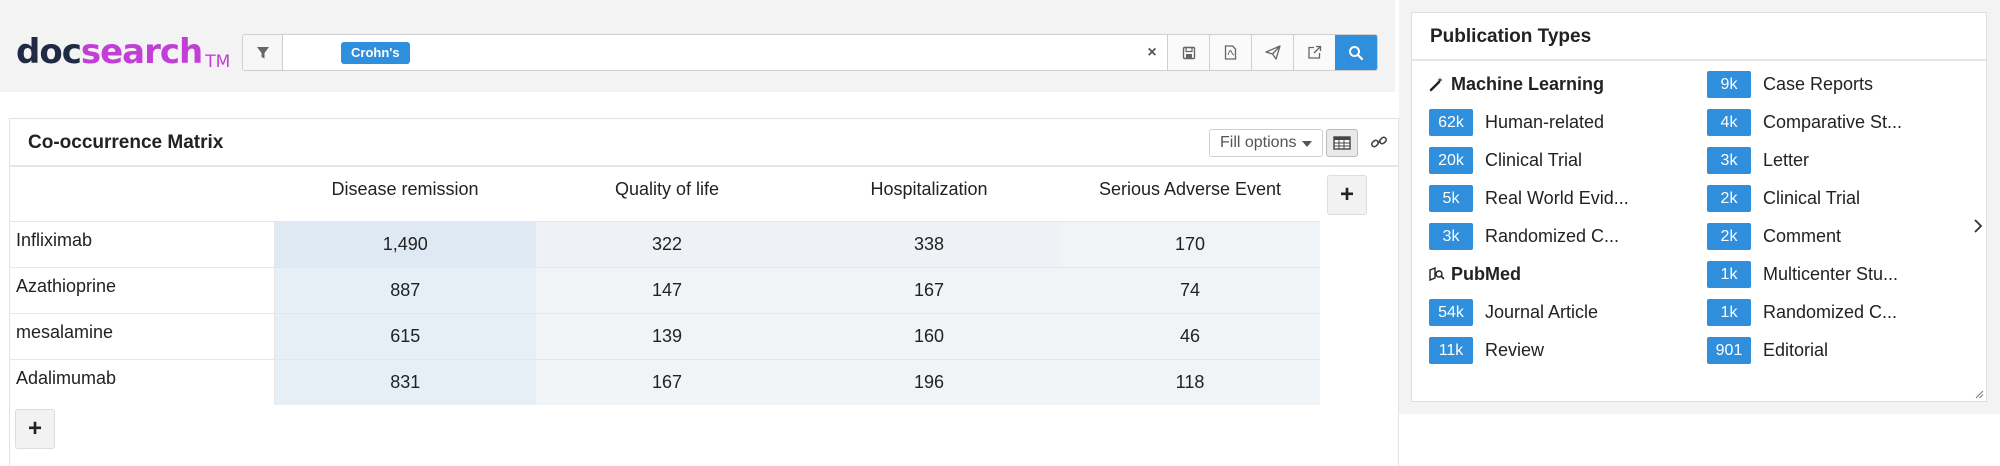 This screenshot has width=2000, height=466. I want to click on count-badge: 9k, so click(1729, 84).